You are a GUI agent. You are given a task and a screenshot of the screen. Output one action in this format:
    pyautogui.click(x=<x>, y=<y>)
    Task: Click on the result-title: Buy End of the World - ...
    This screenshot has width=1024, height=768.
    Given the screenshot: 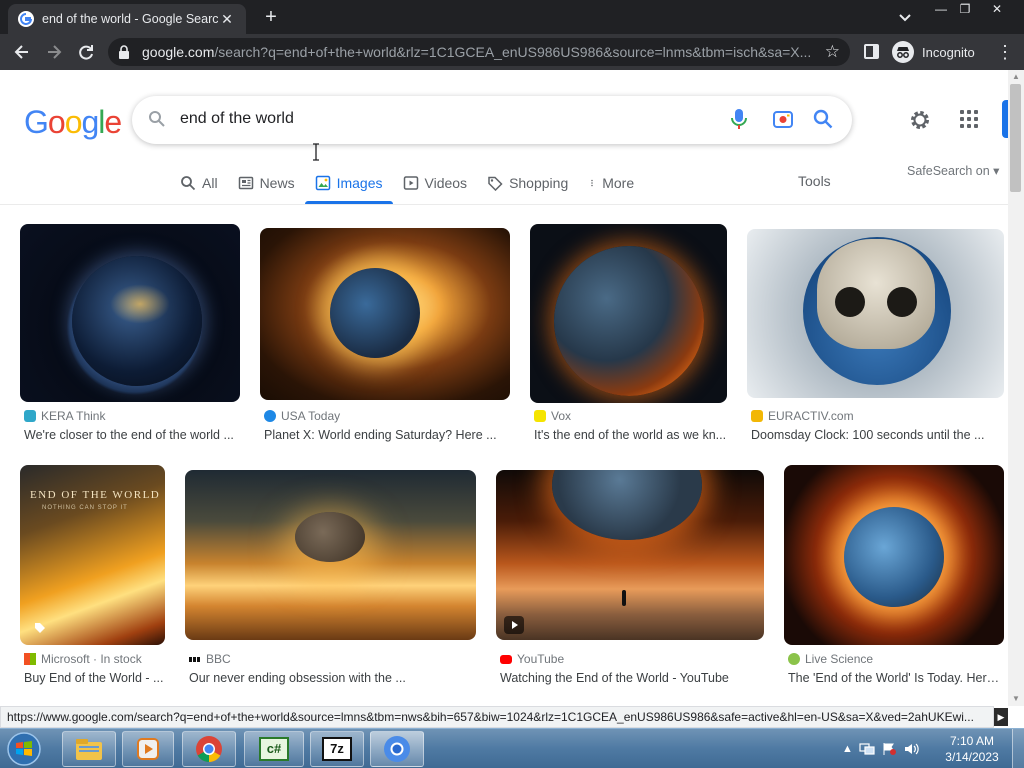 What is the action you would take?
    pyautogui.click(x=94, y=678)
    